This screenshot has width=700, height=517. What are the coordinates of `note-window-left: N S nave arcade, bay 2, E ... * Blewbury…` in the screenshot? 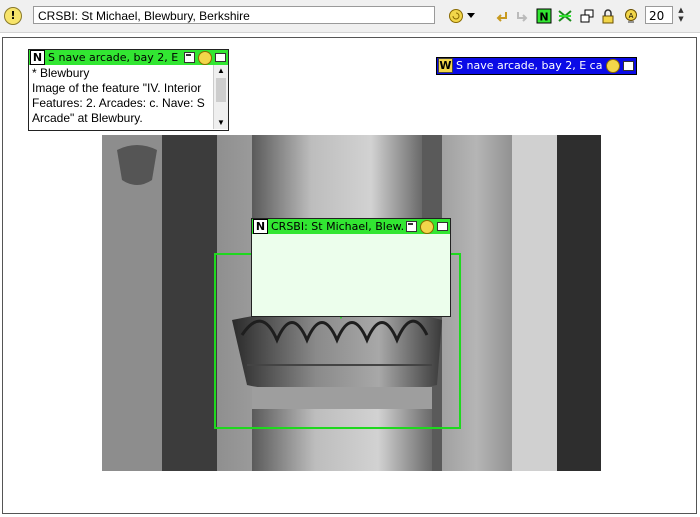 It's located at (128, 90).